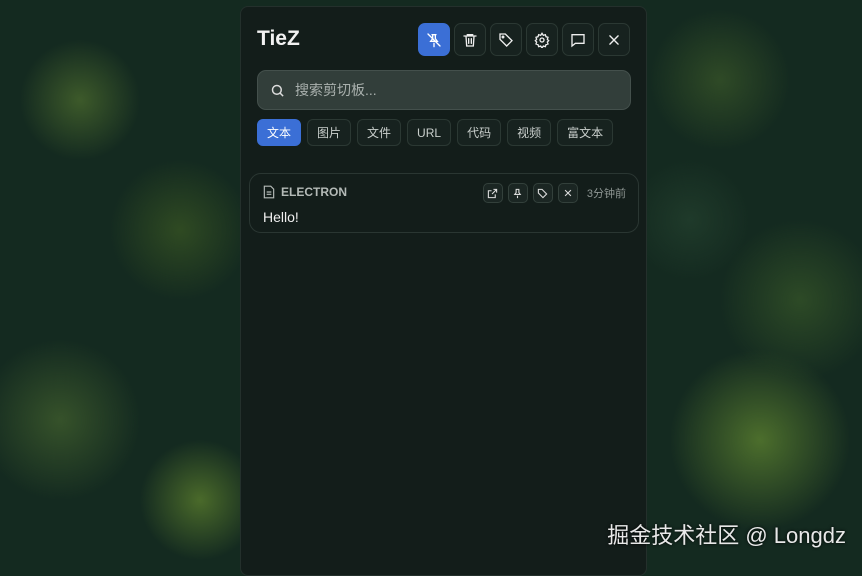 The width and height of the screenshot is (862, 576). I want to click on external-link-icon, so click(493, 193).